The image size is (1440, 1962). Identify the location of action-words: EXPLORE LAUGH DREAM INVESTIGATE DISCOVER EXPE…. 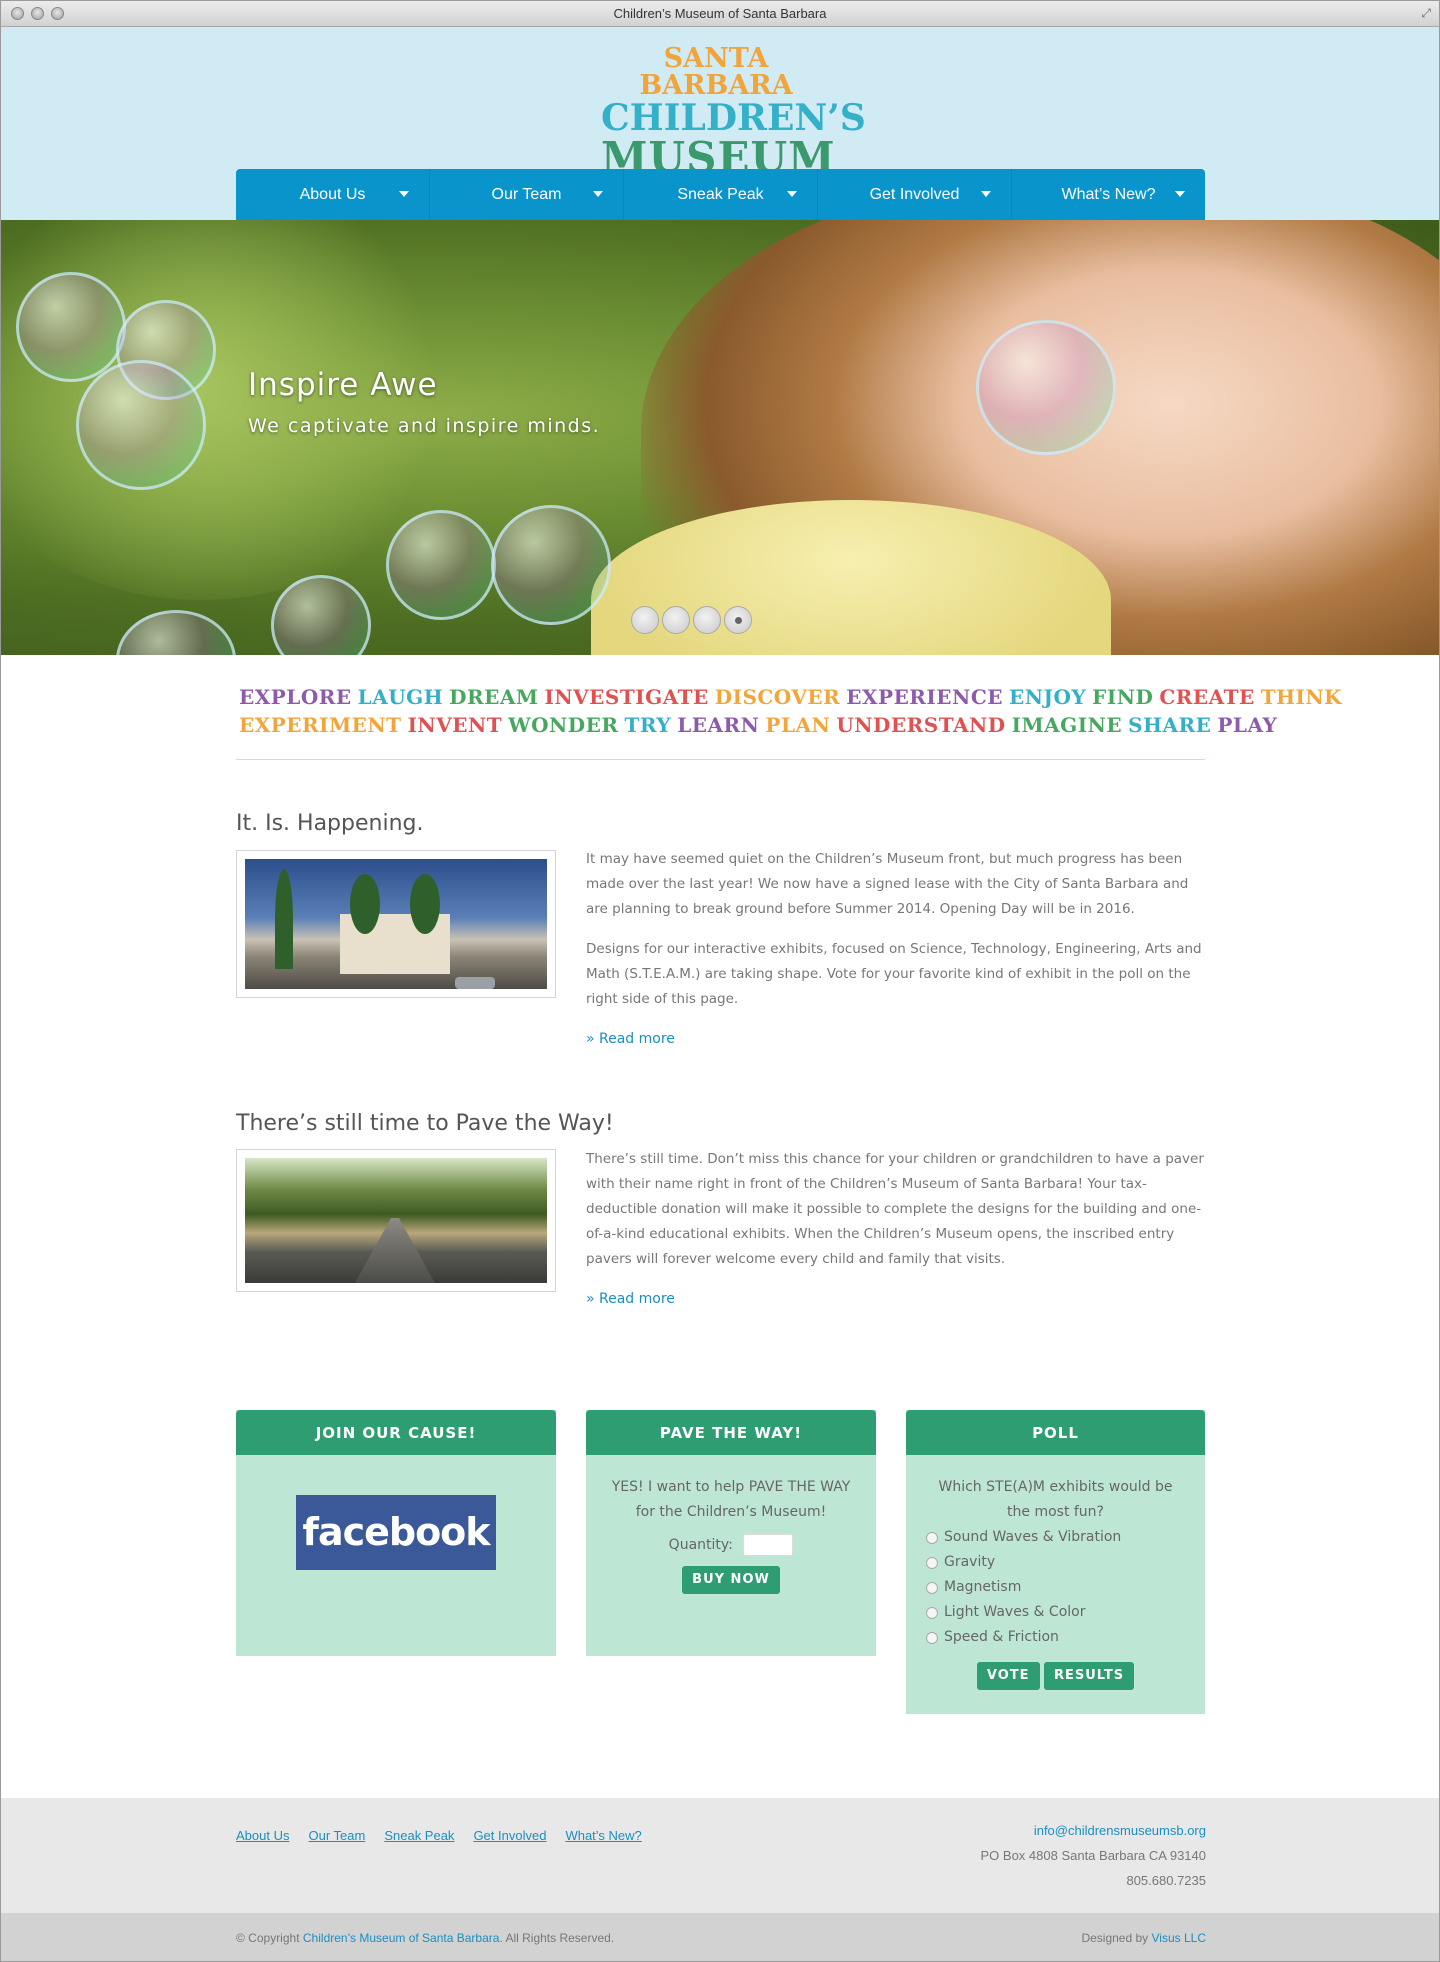
(789, 711).